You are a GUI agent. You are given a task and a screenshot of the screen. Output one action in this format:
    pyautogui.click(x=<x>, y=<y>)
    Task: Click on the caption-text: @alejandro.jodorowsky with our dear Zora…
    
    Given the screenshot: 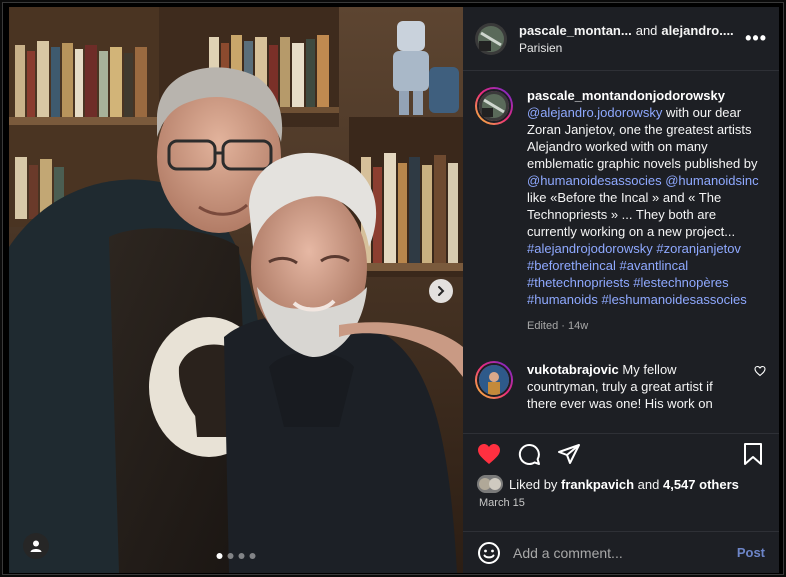 What is the action you would take?
    pyautogui.click(x=647, y=172)
    